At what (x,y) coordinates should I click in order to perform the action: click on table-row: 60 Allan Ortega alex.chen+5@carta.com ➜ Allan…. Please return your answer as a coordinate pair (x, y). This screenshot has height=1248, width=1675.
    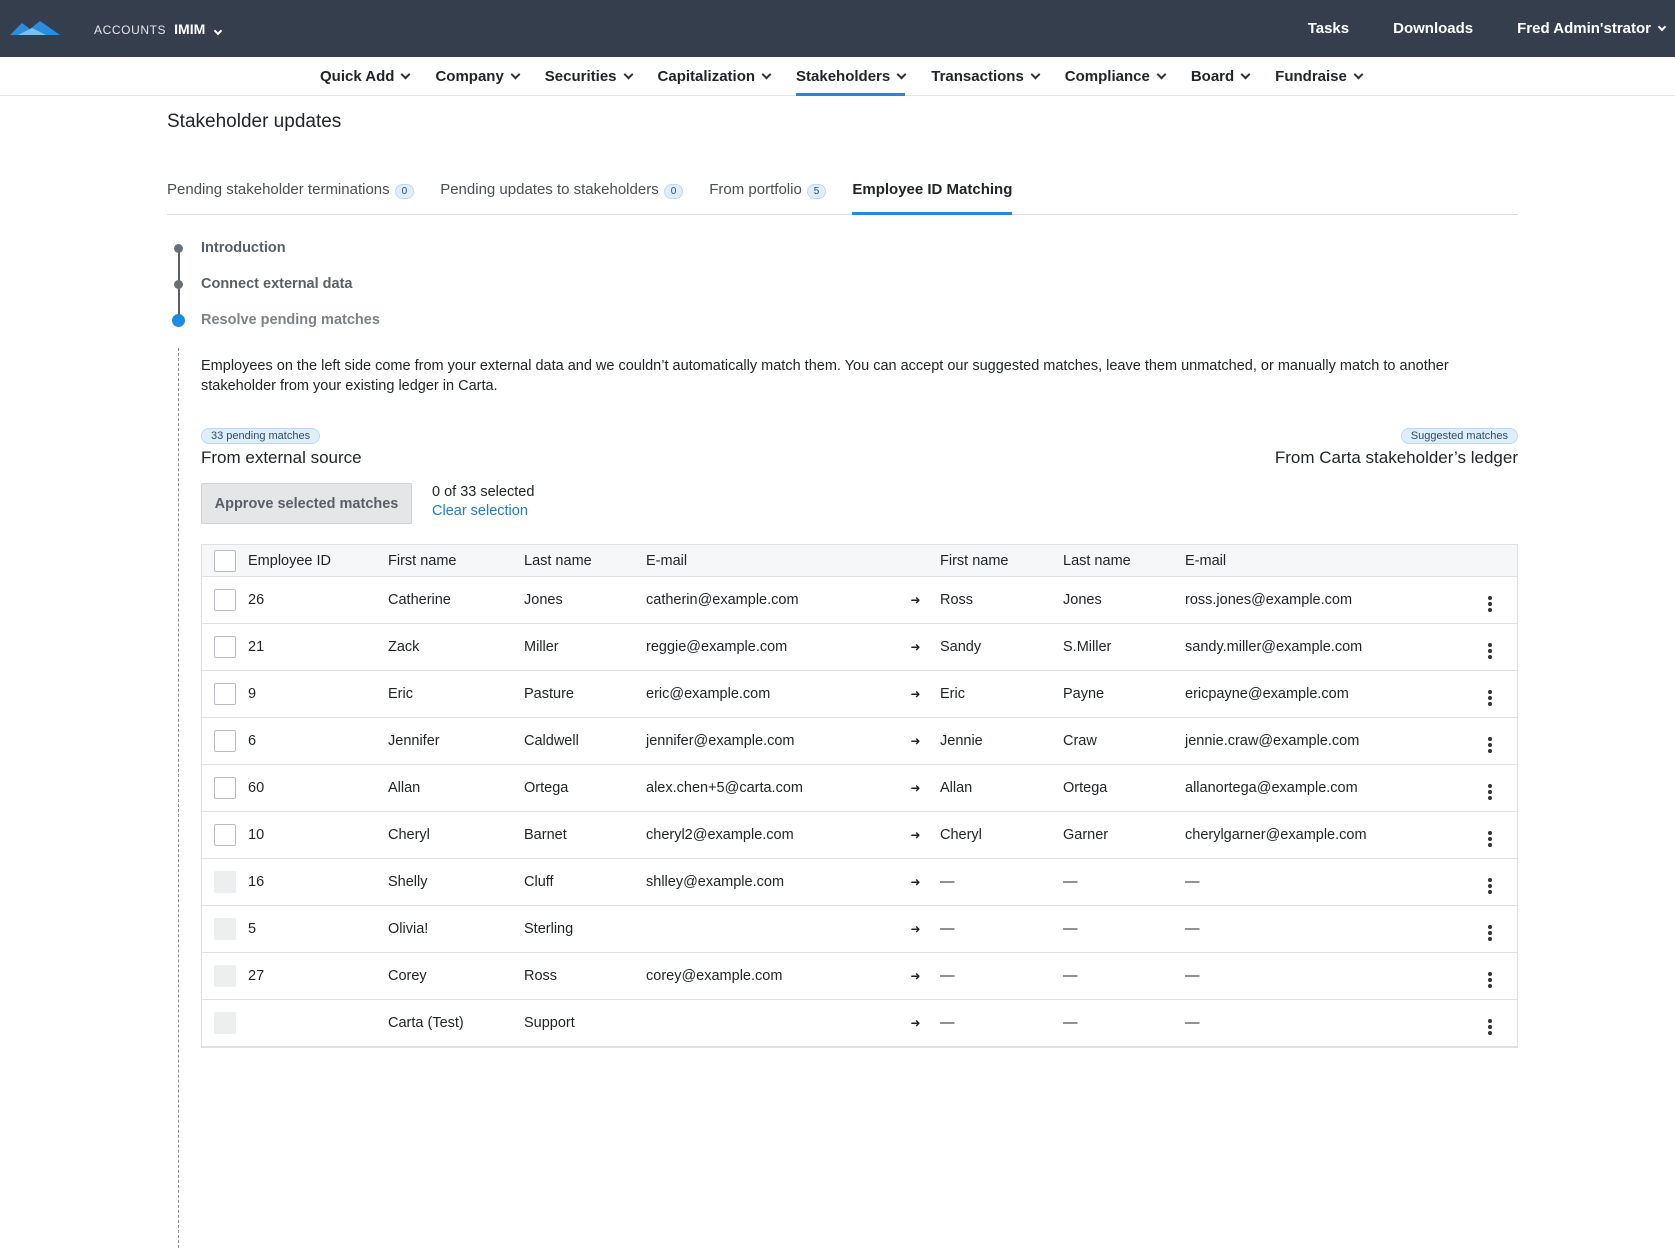
    Looking at the image, I should click on (859, 788).